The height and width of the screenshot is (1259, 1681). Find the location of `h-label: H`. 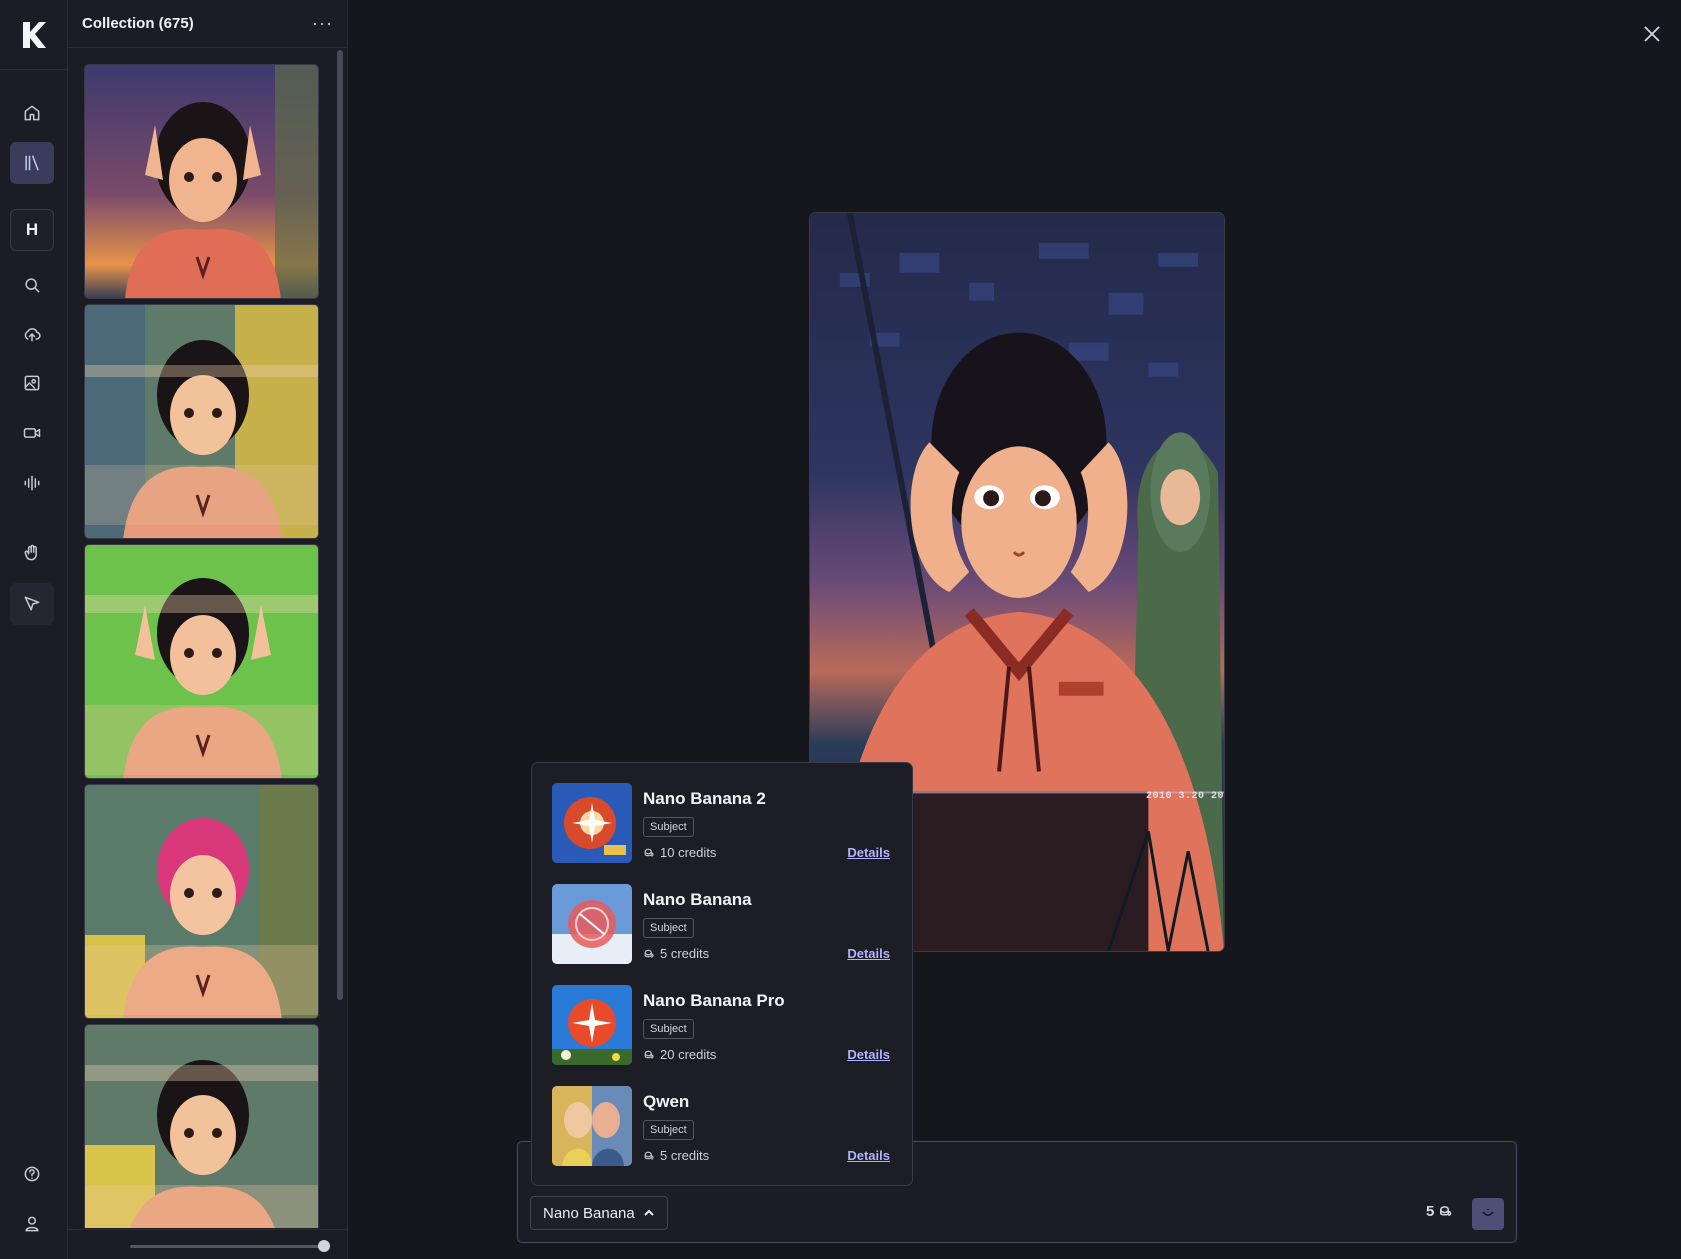

h-label: H is located at coordinates (32, 229).